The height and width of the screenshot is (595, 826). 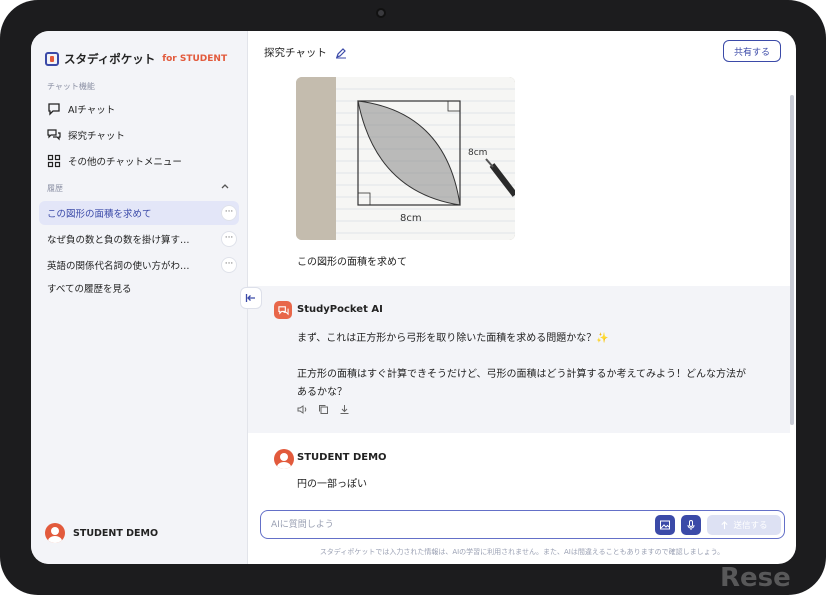 What do you see at coordinates (332, 484) in the screenshot?
I see `user-message: 円の一部っぽい` at bounding box center [332, 484].